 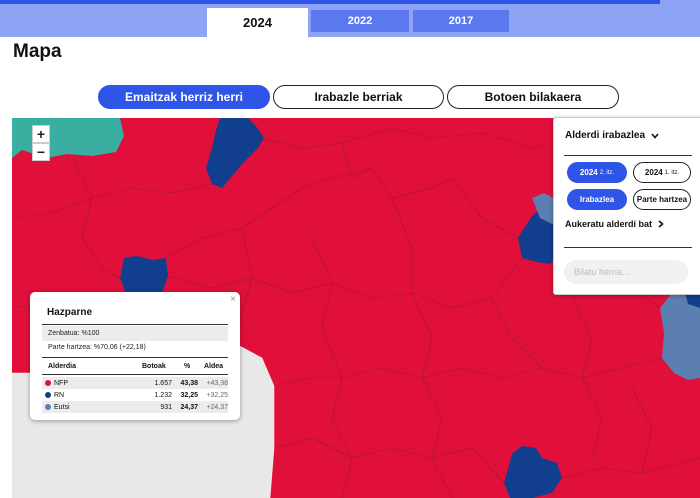 I want to click on pct-cell: 43,38, so click(x=189, y=383).